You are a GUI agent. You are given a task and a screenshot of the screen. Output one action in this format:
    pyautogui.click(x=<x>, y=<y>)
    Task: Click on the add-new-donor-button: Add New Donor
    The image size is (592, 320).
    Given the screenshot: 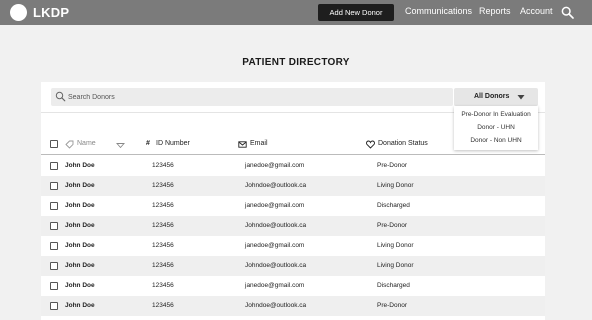 What is the action you would take?
    pyautogui.click(x=356, y=12)
    